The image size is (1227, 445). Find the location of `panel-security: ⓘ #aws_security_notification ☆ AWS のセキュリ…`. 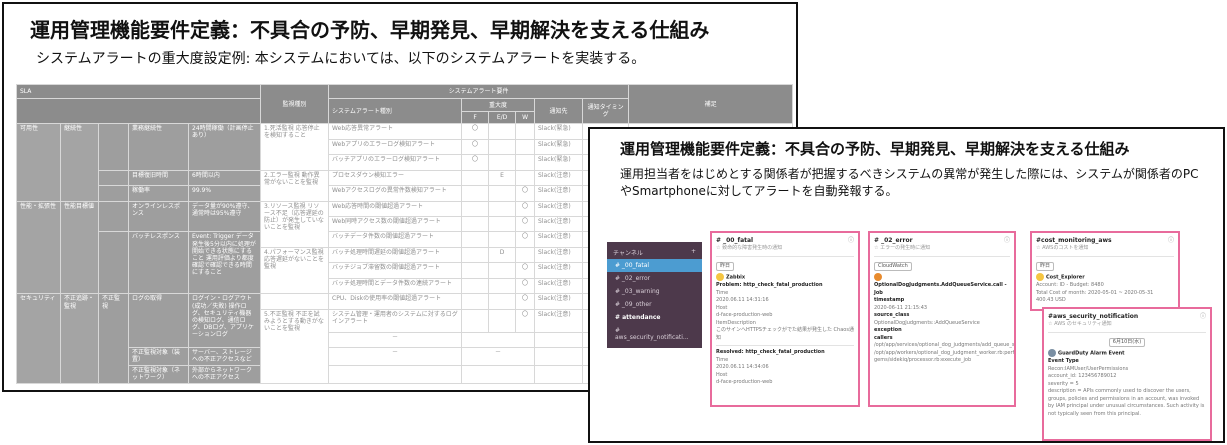

panel-security: ⓘ #aws_security_notification ☆ AWS のセキュリ… is located at coordinates (1127, 374).